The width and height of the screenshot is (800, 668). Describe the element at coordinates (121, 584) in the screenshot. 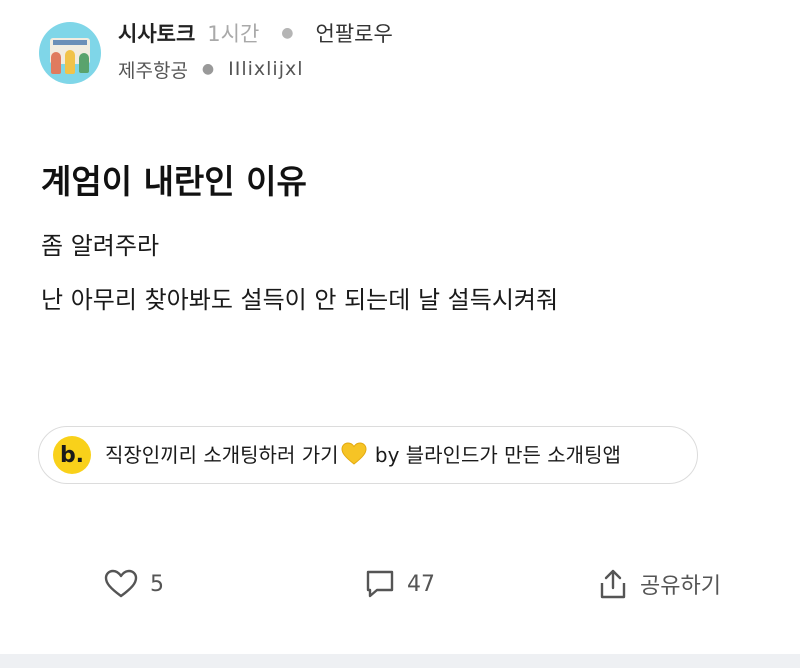

I see `heart-icon` at that location.